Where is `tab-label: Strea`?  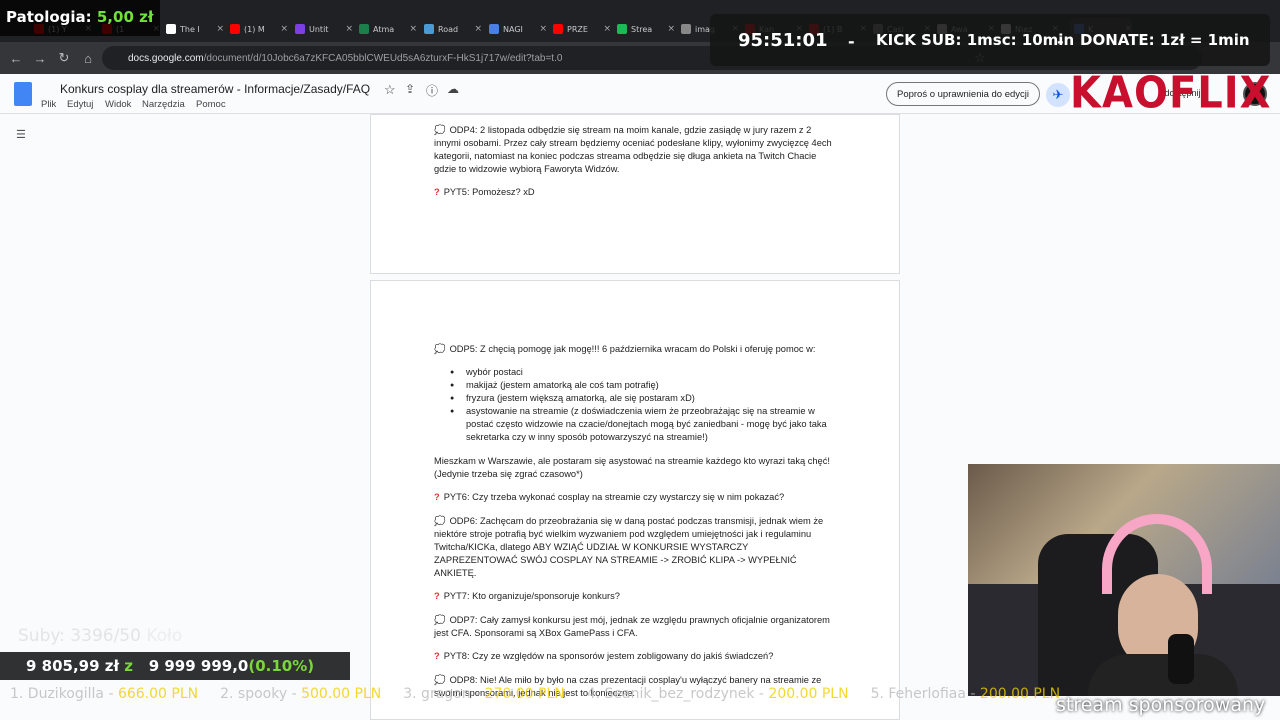
tab-label: Strea is located at coordinates (642, 29).